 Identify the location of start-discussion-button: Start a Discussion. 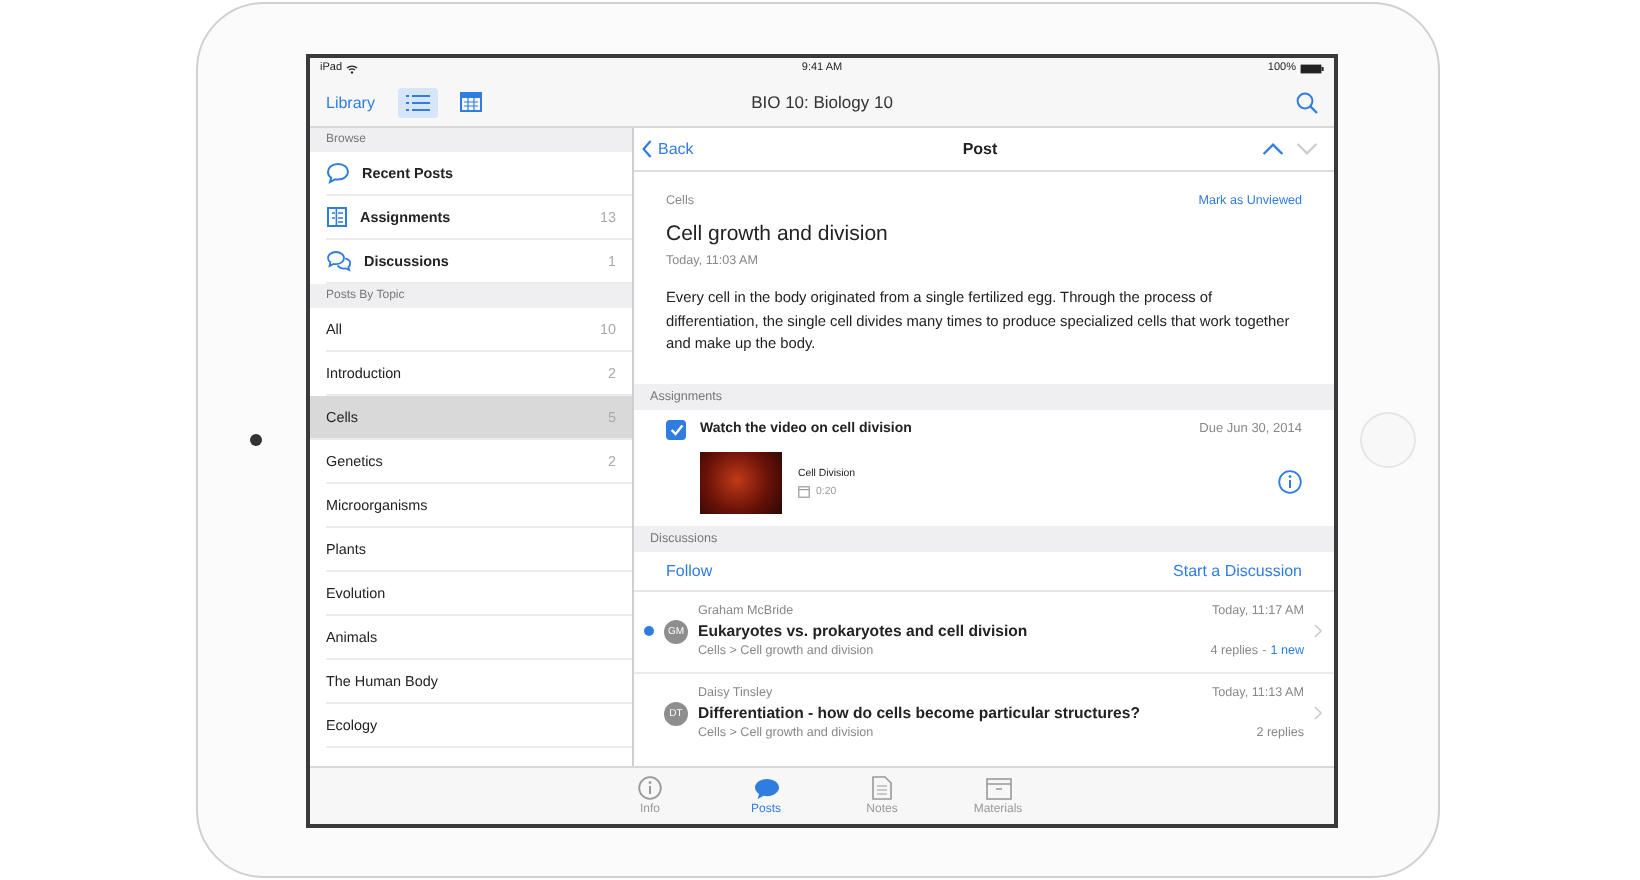
(1237, 570).